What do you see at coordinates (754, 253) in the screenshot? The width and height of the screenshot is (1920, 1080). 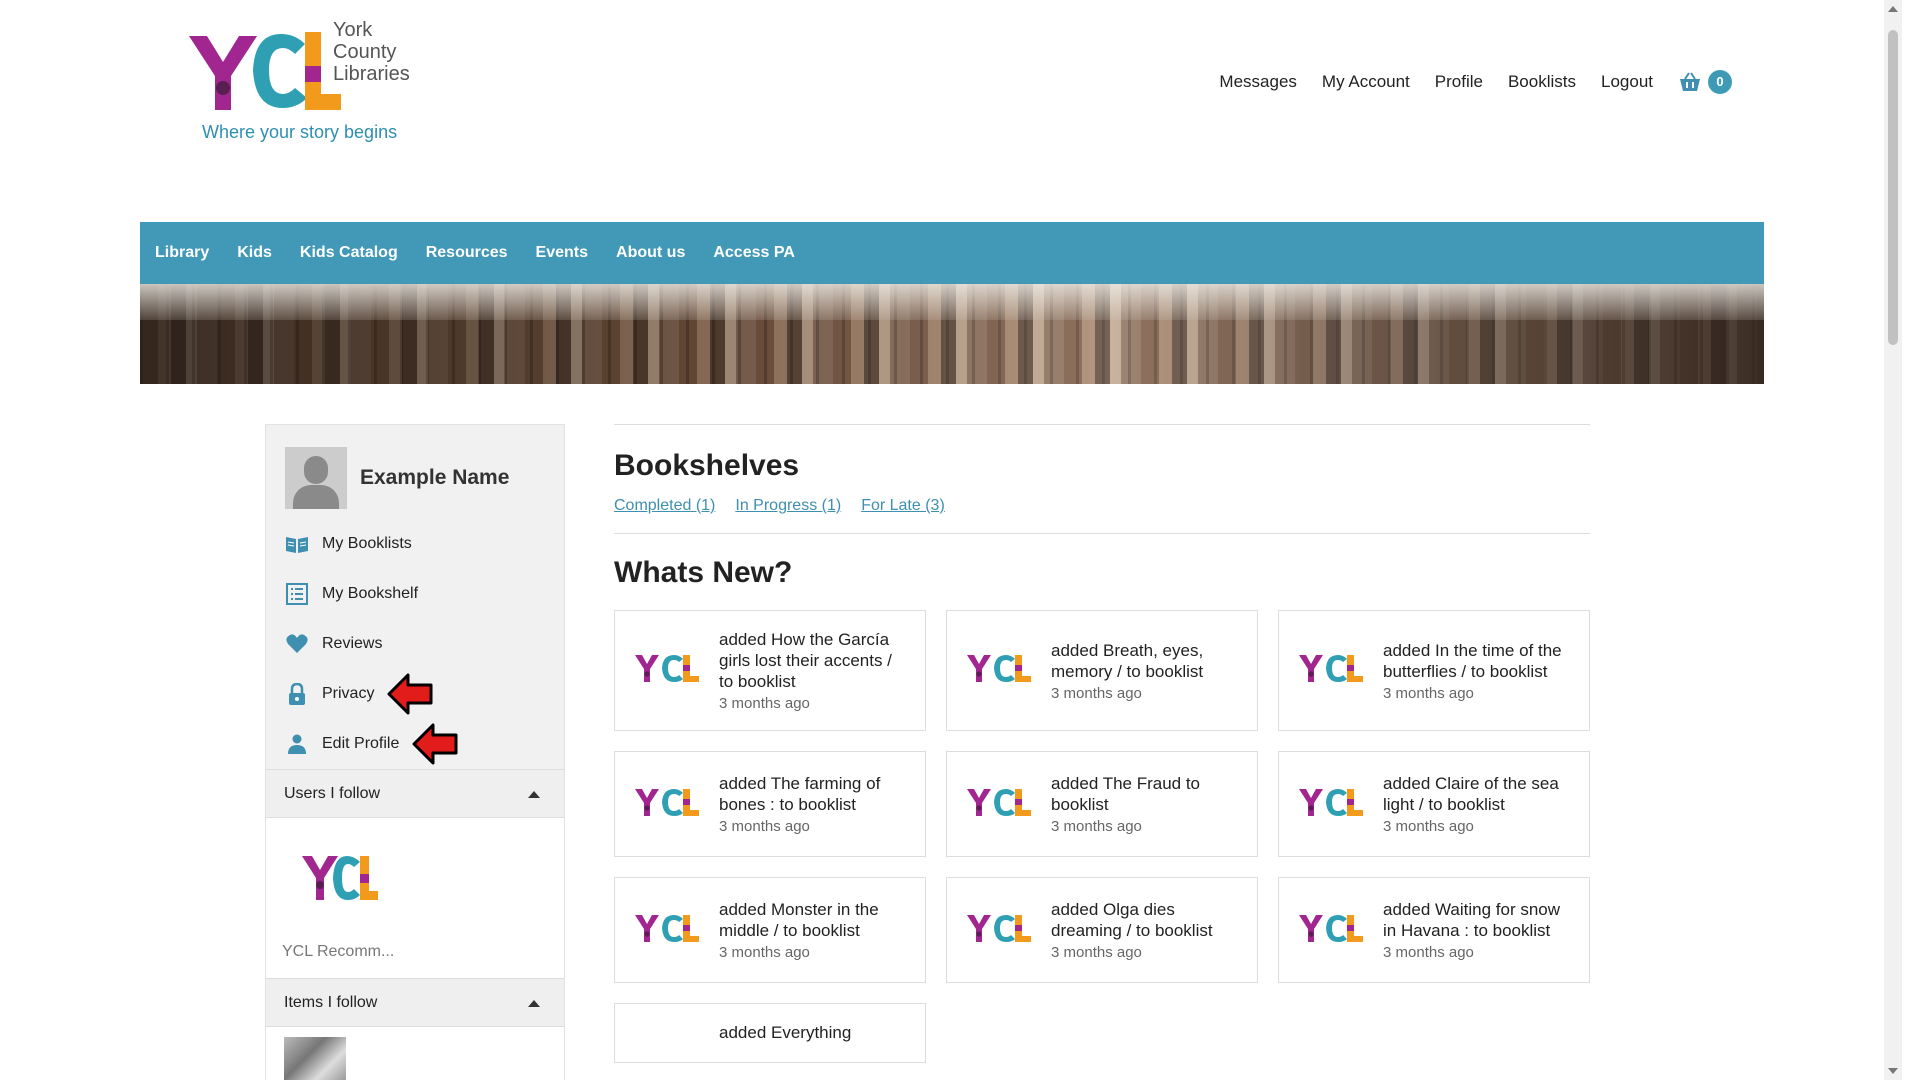 I see `nav-access-pa: Access PA` at bounding box center [754, 253].